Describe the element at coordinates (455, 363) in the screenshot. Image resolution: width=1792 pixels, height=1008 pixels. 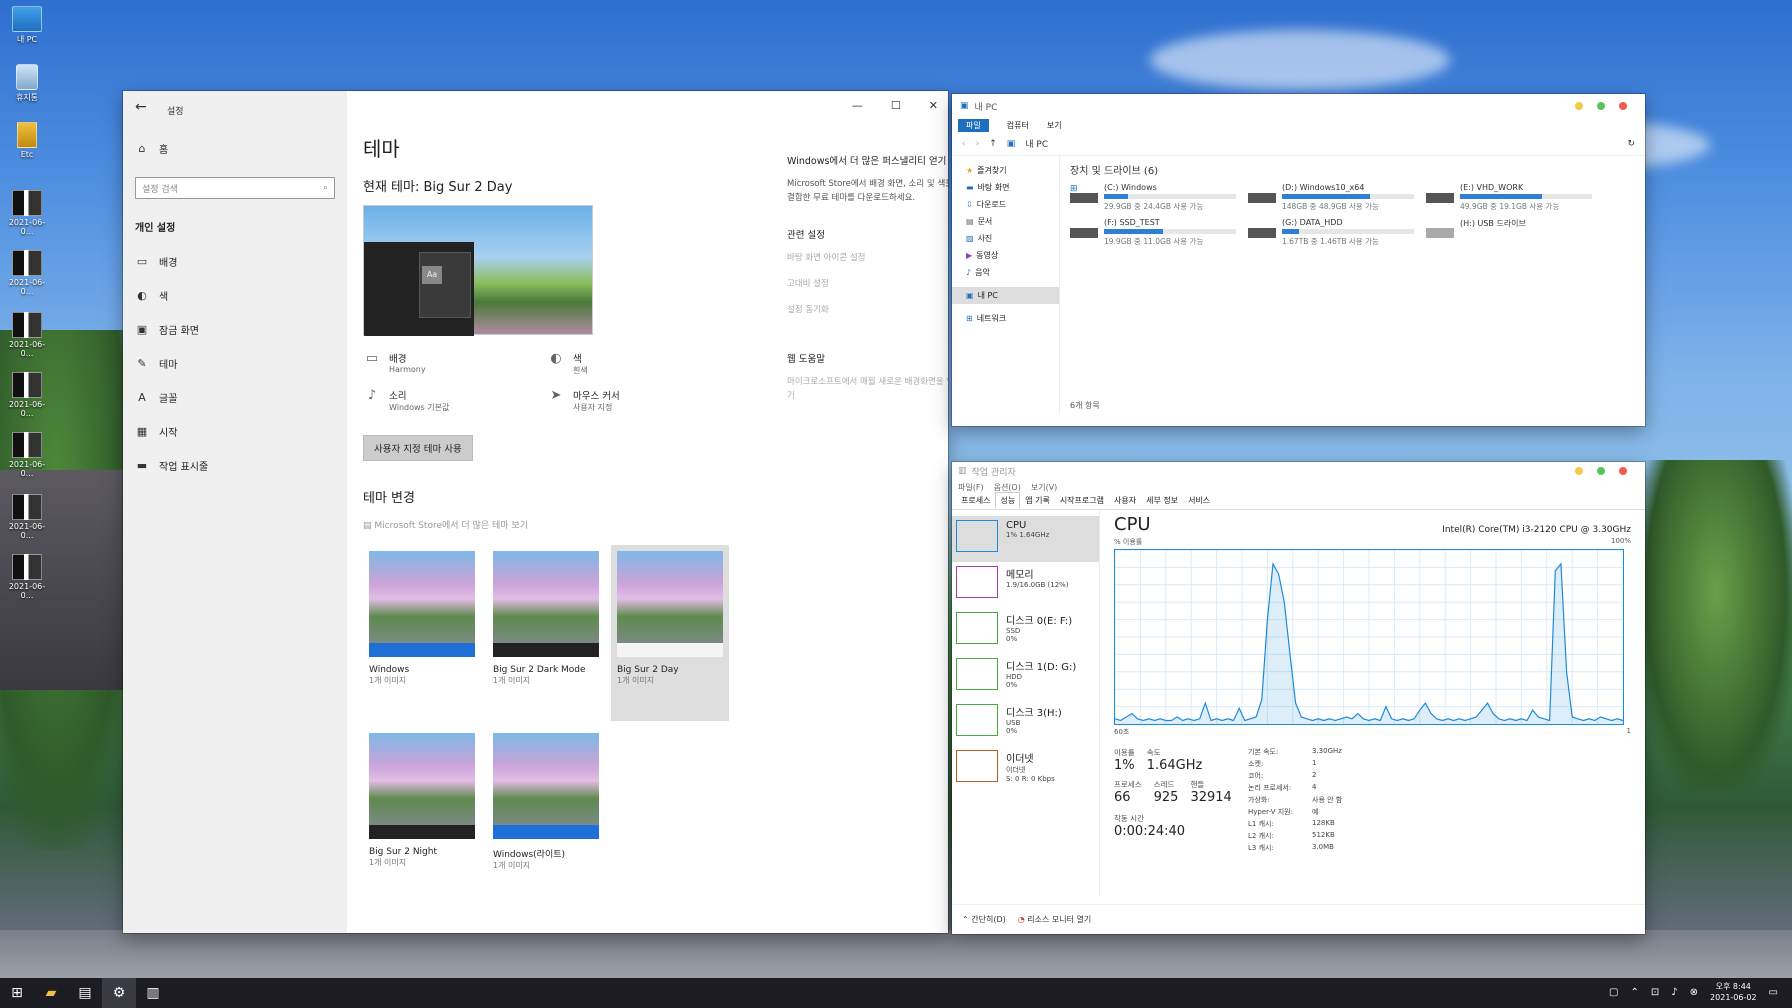
I see `prop-background: ▭ 배경 Harmony` at that location.